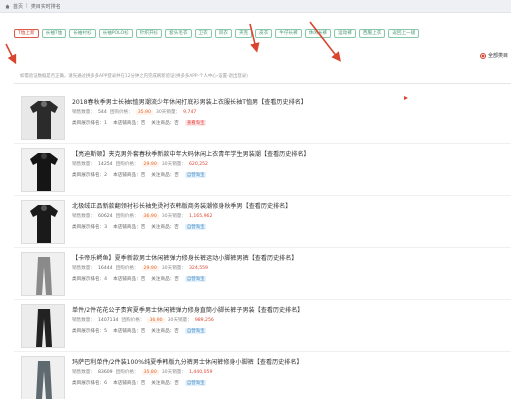 The image size is (511, 399). What do you see at coordinates (187, 309) in the screenshot?
I see `product-title: 单件/2件花花公子贵宾夏季男士休闲裤弹力修身直筒小脚长裤子男装【查看历史排名】` at bounding box center [187, 309].